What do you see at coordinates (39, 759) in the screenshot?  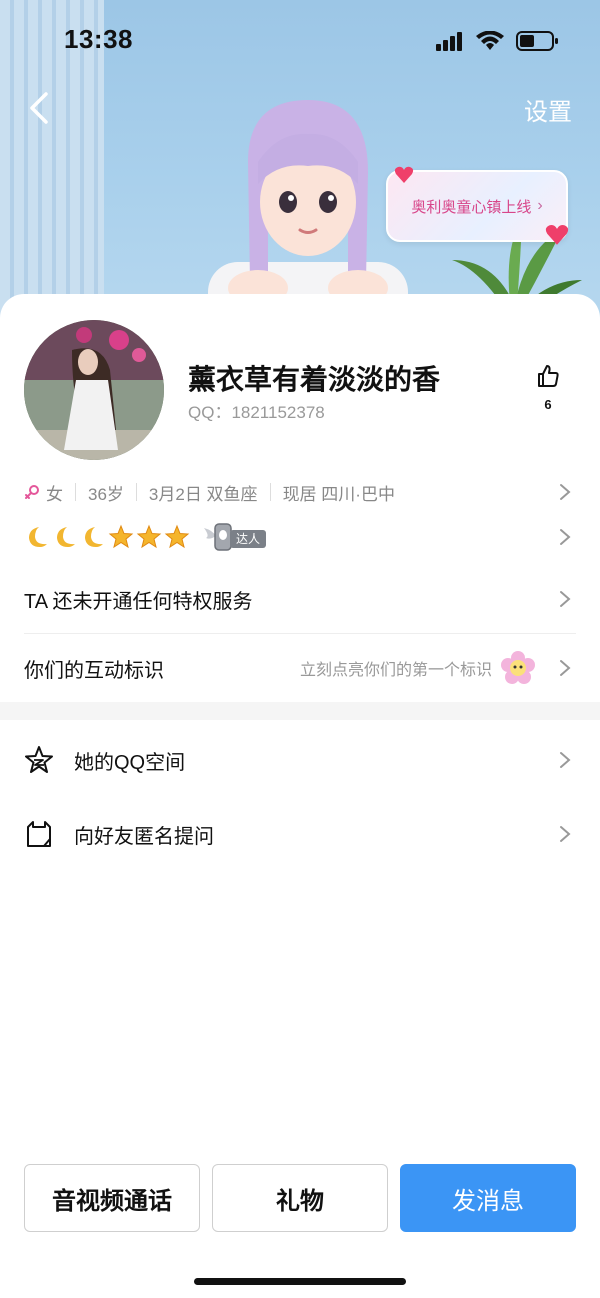 I see `qzone-star-icon` at bounding box center [39, 759].